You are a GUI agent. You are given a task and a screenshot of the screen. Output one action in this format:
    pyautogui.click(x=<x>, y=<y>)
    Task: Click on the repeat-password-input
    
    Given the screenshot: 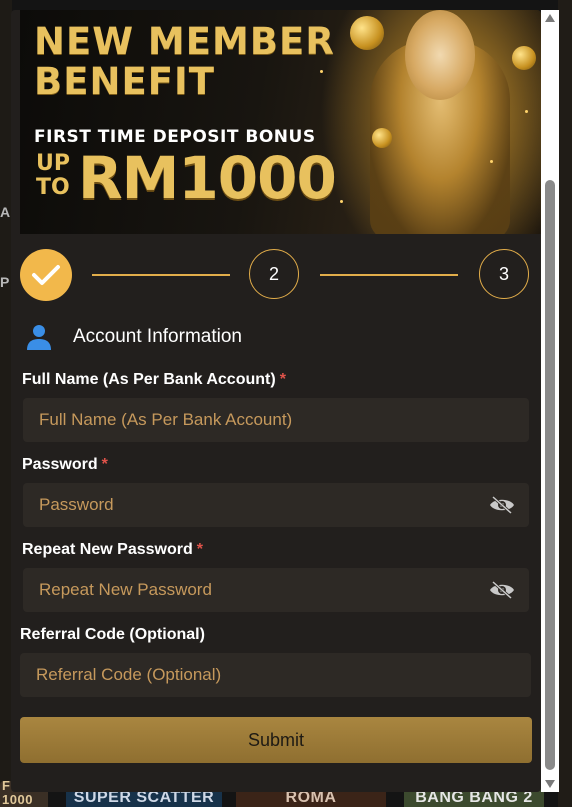 What is the action you would take?
    pyautogui.click(x=263, y=590)
    